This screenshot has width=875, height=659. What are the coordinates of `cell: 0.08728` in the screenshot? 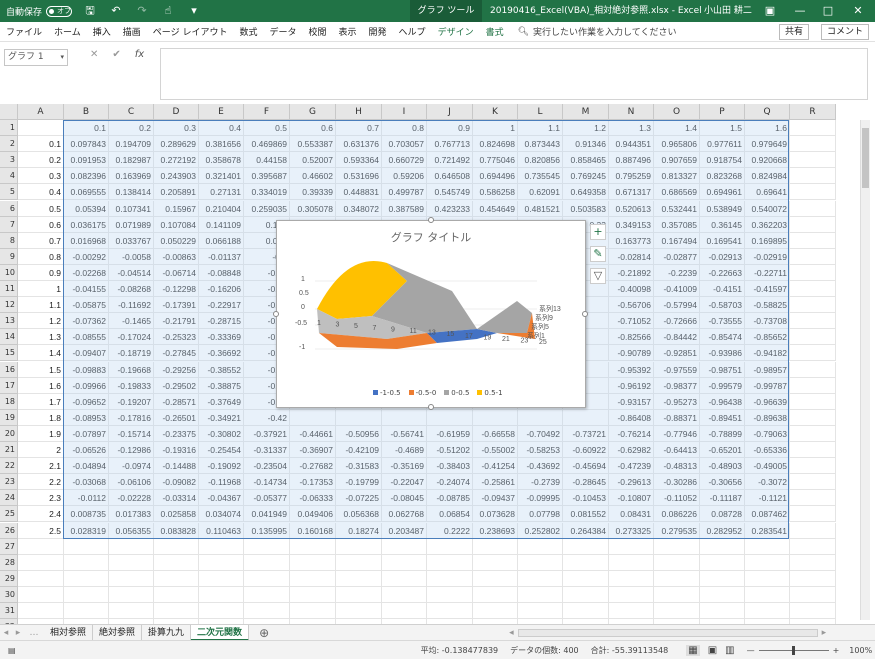 It's located at (722, 514).